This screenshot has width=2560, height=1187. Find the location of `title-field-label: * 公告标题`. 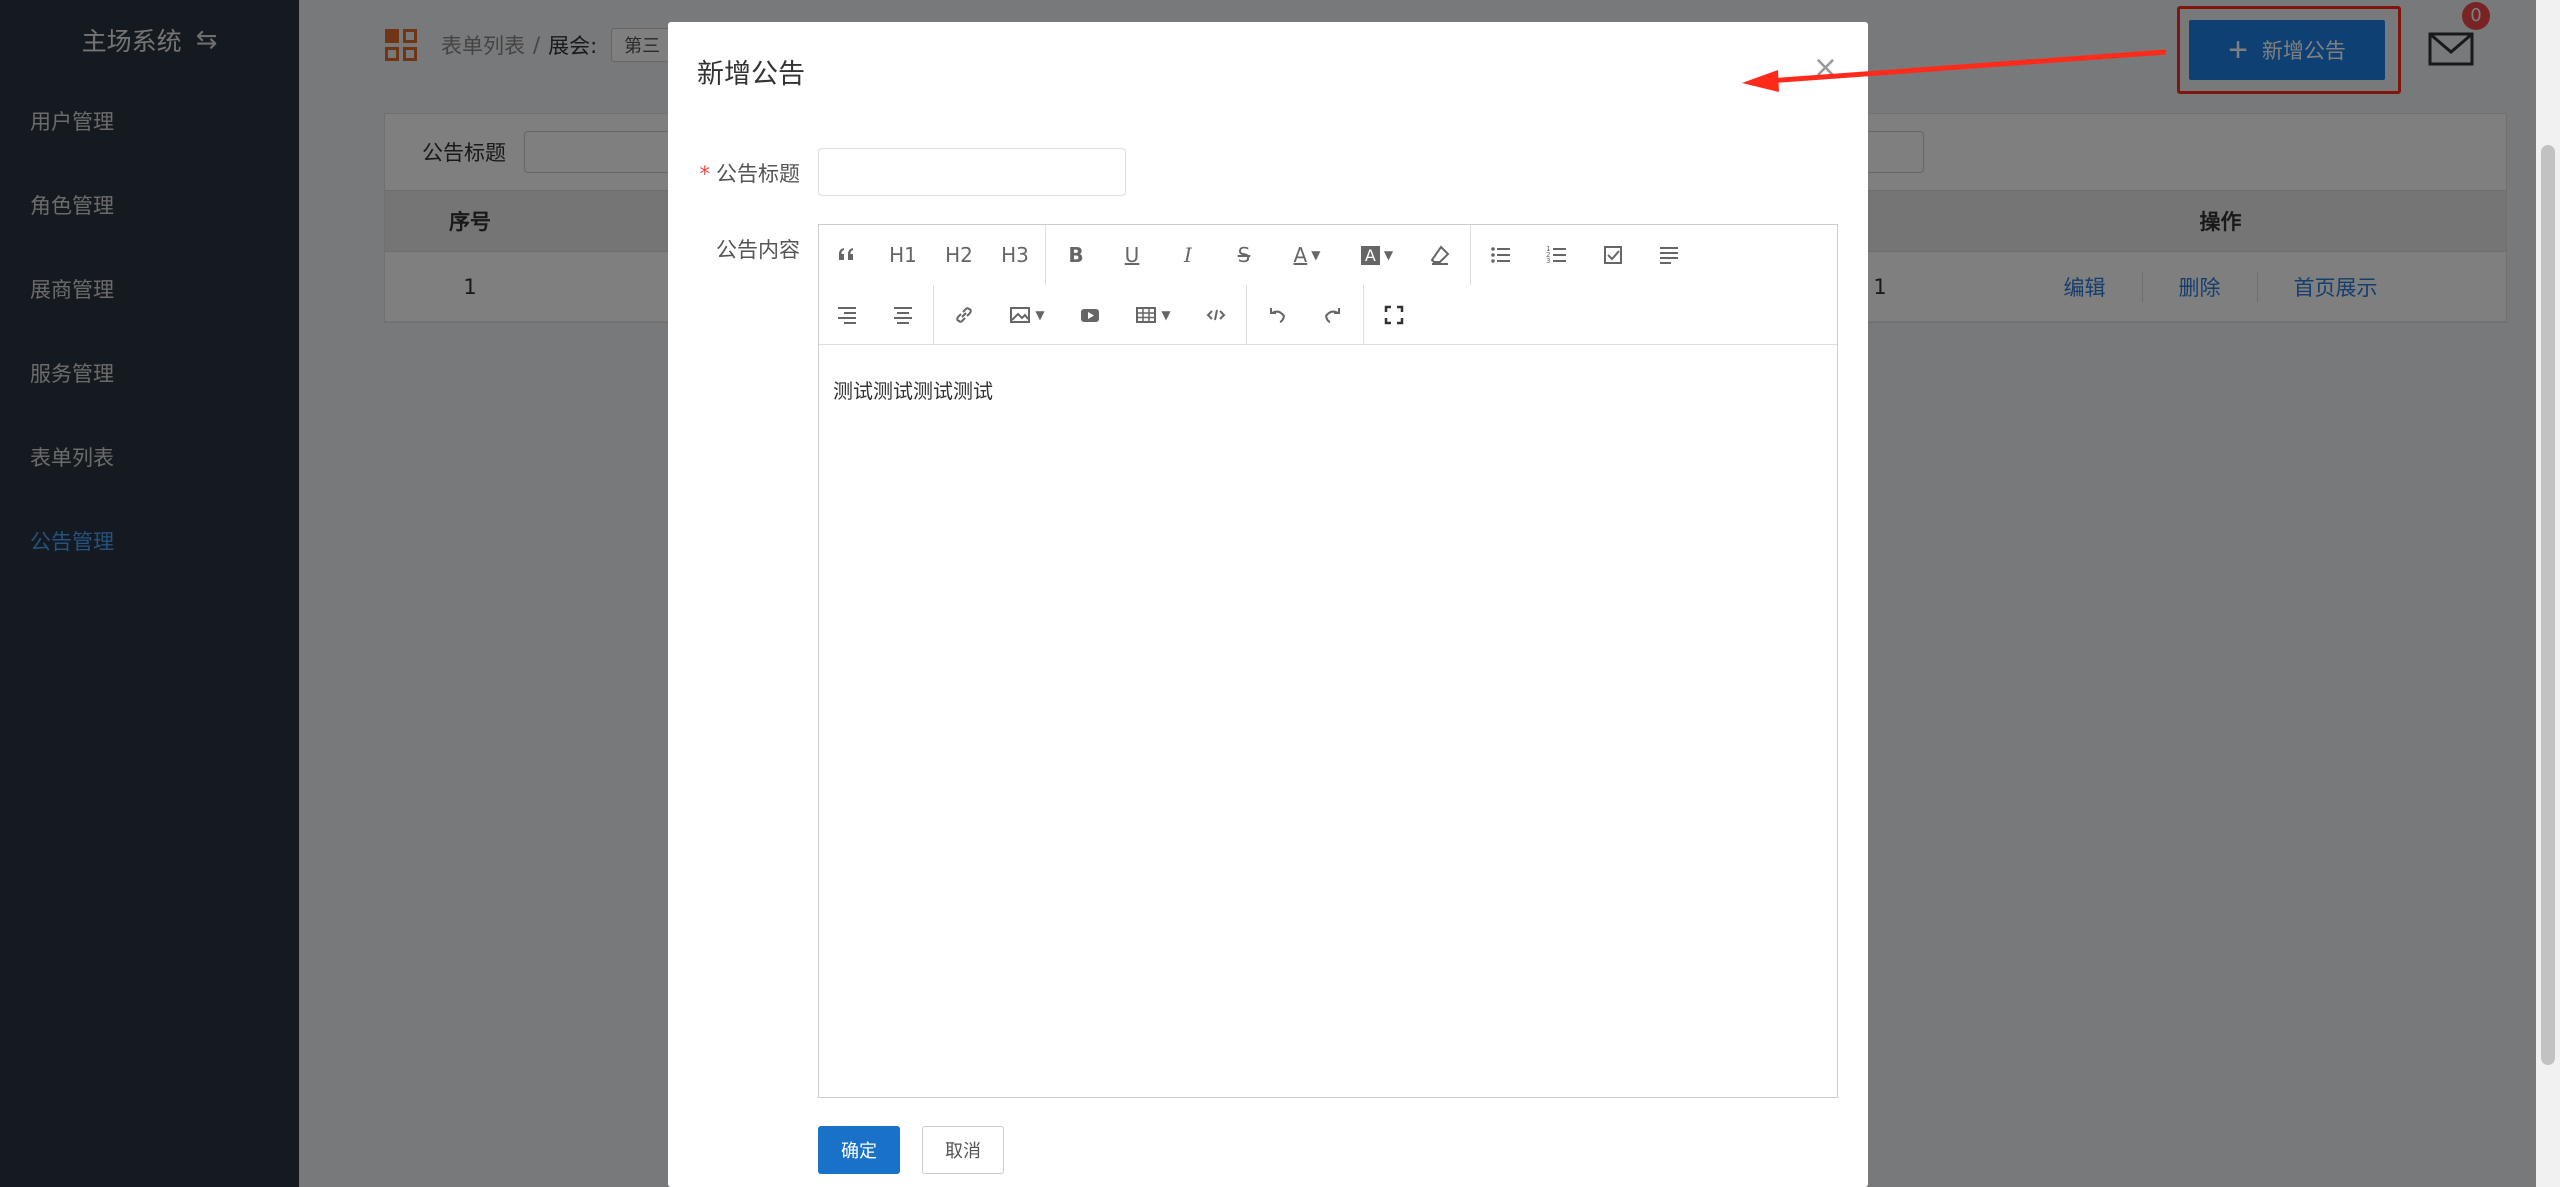

title-field-label: * 公告标题 is located at coordinates (734, 173).